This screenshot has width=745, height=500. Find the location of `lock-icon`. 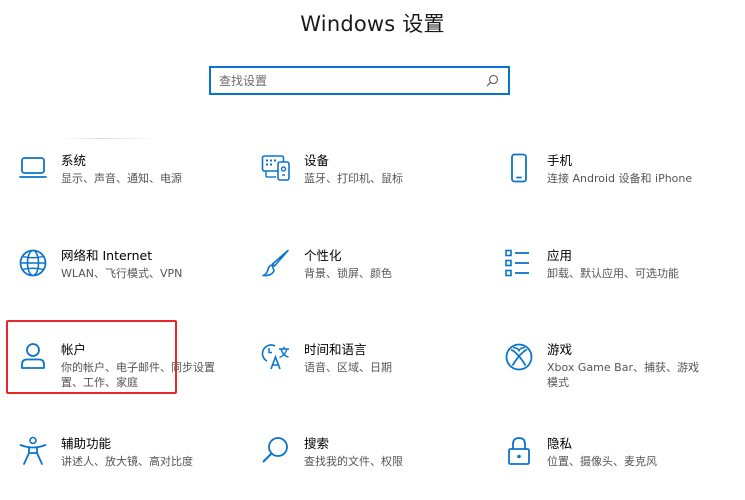

lock-icon is located at coordinates (519, 453).